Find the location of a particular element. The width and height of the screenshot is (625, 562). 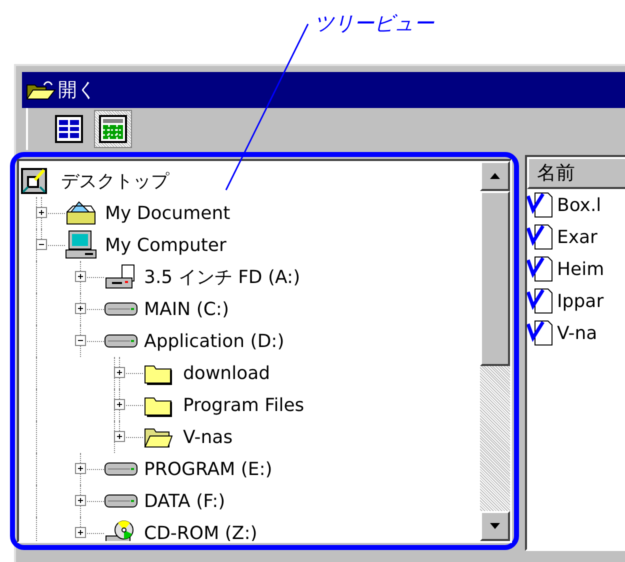

file-name: Heim is located at coordinates (580, 269).